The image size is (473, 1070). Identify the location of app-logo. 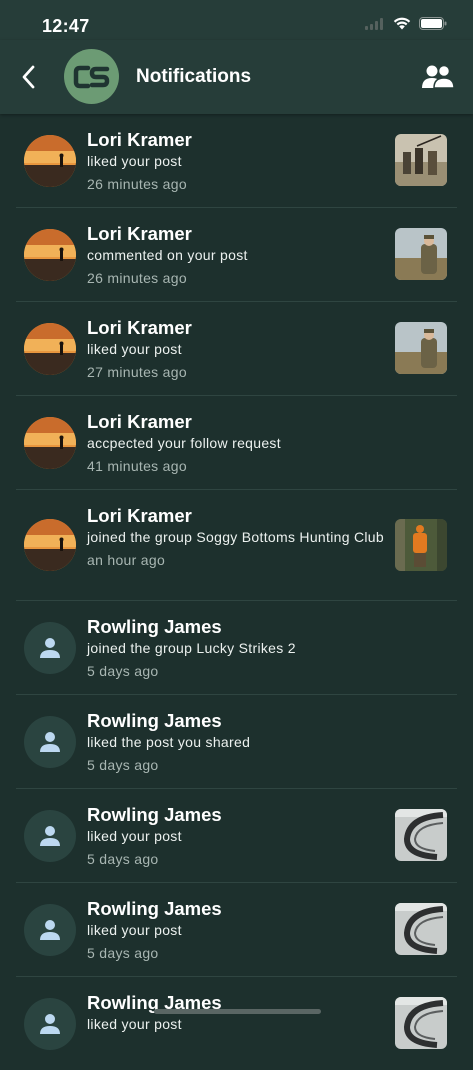
(91, 76).